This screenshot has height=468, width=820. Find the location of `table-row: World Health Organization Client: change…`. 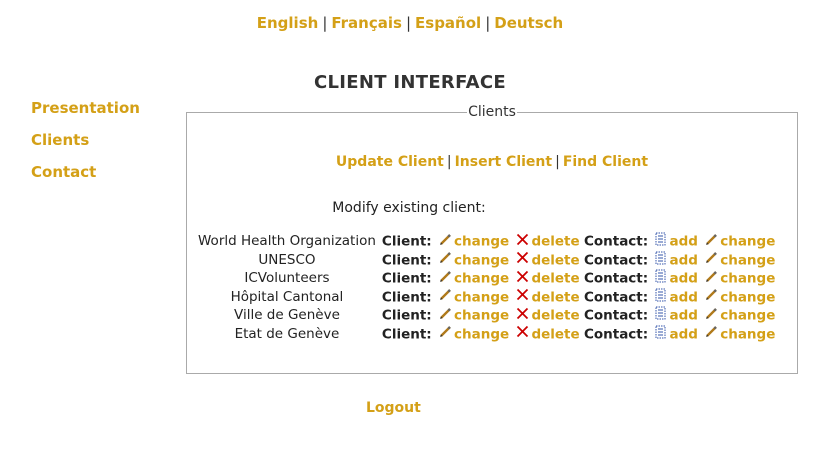

table-row: World Health Organization Client: change… is located at coordinates (486, 241).